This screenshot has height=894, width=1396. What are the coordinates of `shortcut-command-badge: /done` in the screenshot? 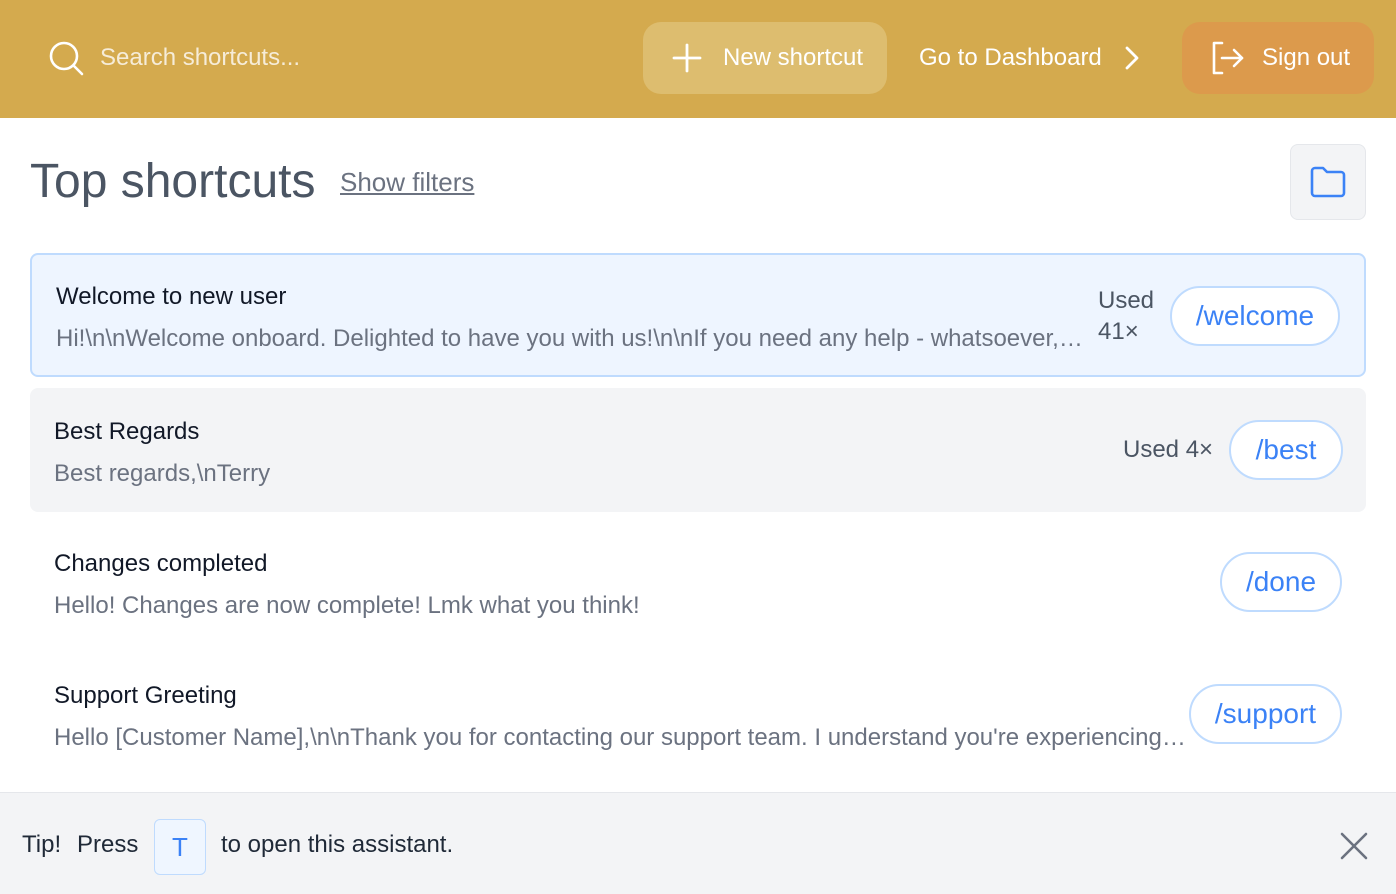 It's located at (1281, 582).